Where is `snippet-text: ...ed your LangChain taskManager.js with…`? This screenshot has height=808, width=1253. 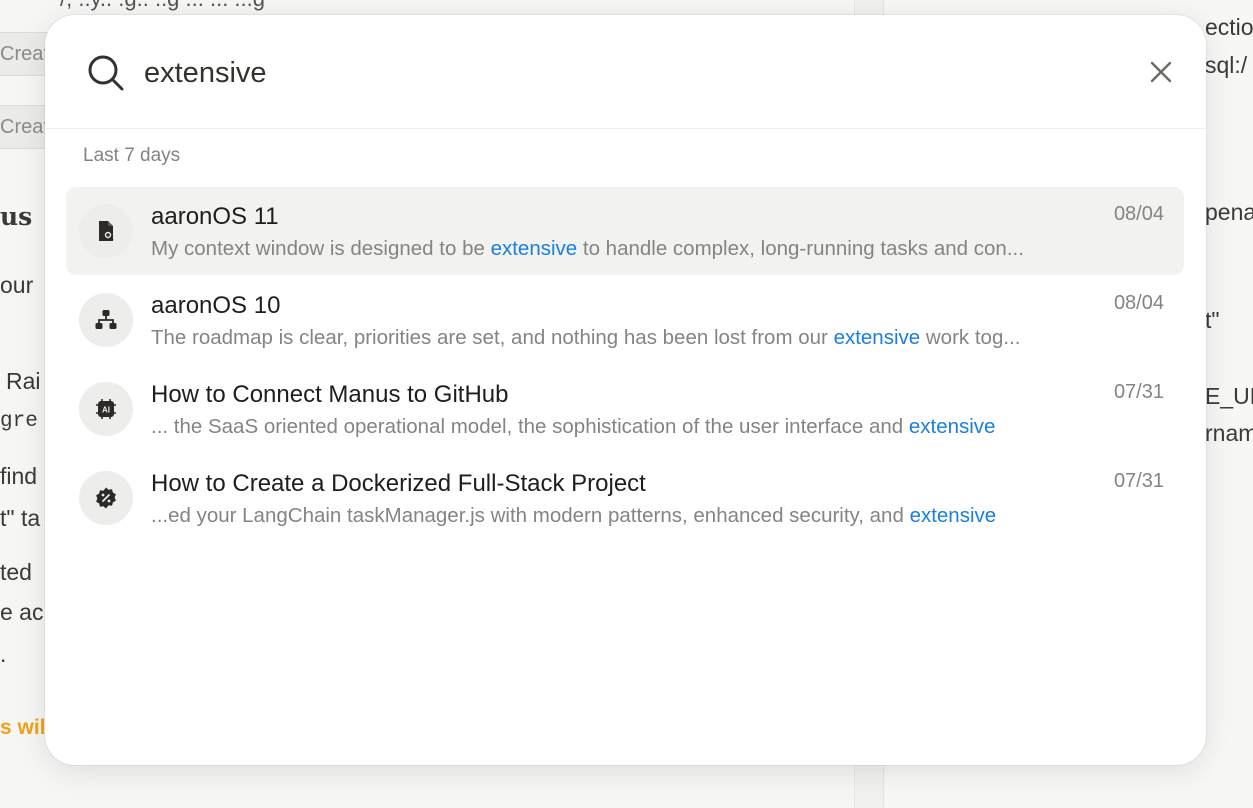 snippet-text: ...ed your LangChain taskManager.js with… is located at coordinates (530, 515).